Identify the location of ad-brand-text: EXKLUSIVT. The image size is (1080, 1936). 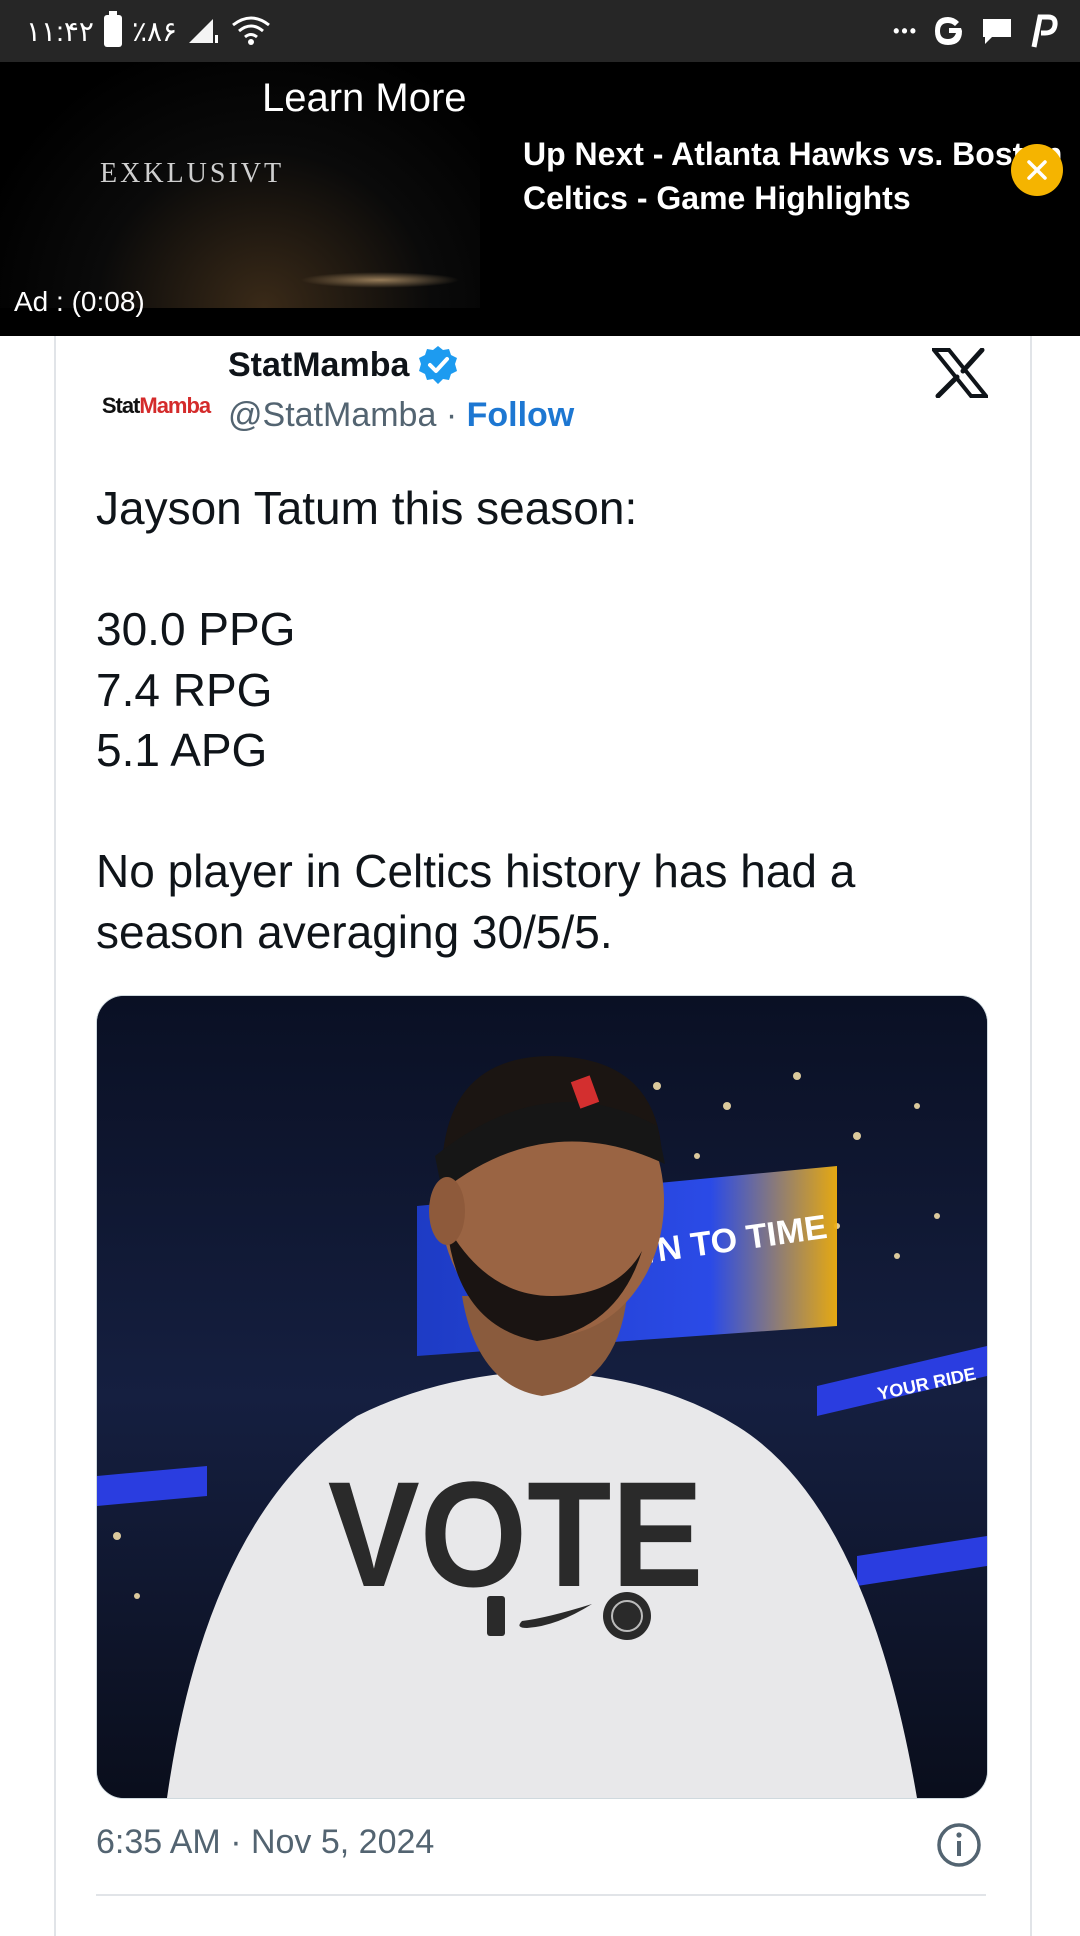
(192, 173).